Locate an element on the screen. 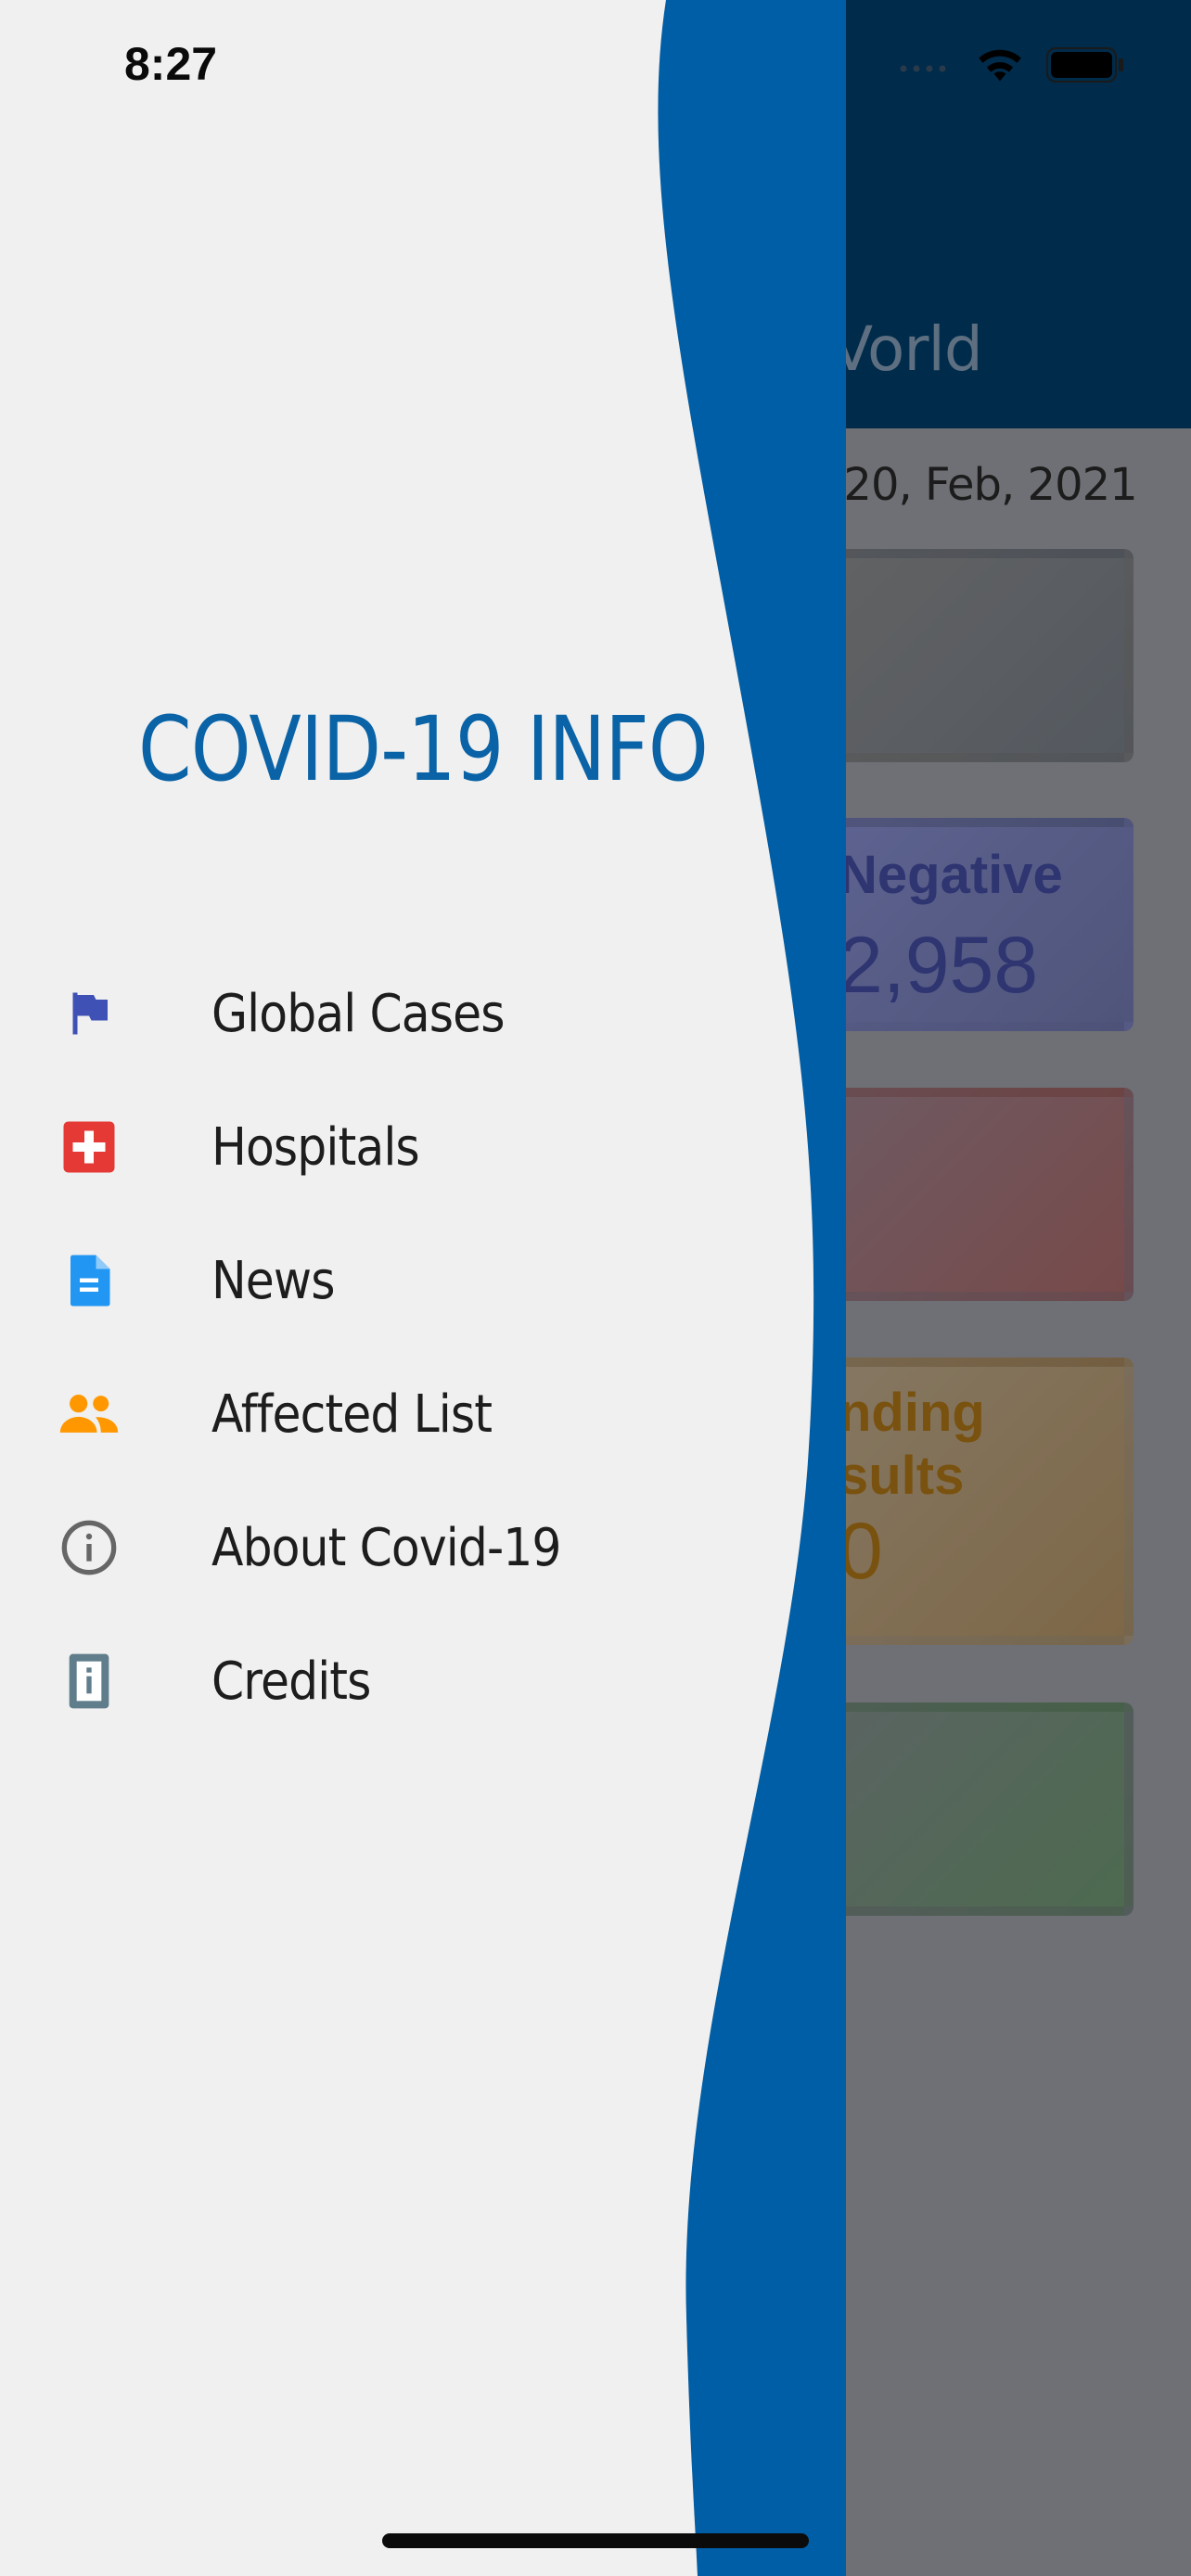 The height and width of the screenshot is (2576, 1191). status-time: 8:27 is located at coordinates (171, 64).